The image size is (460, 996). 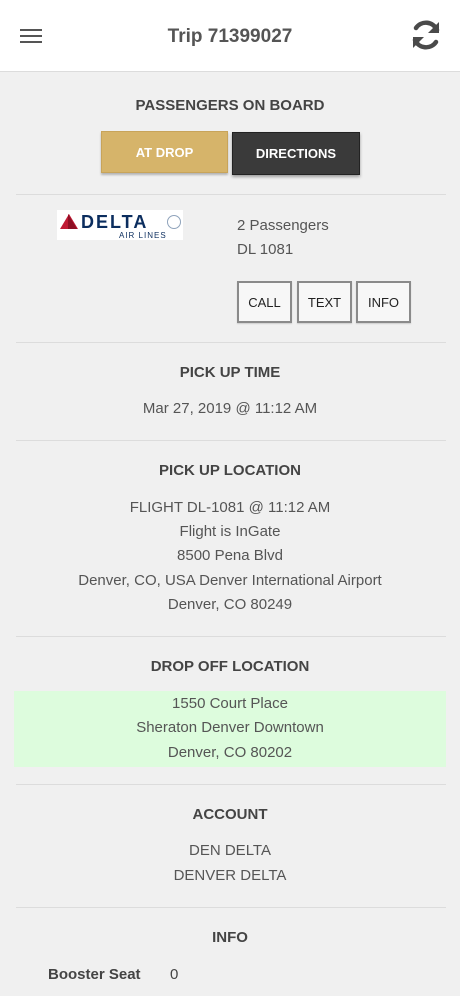 I want to click on booster-seat-label: Booster Seat, so click(x=94, y=974).